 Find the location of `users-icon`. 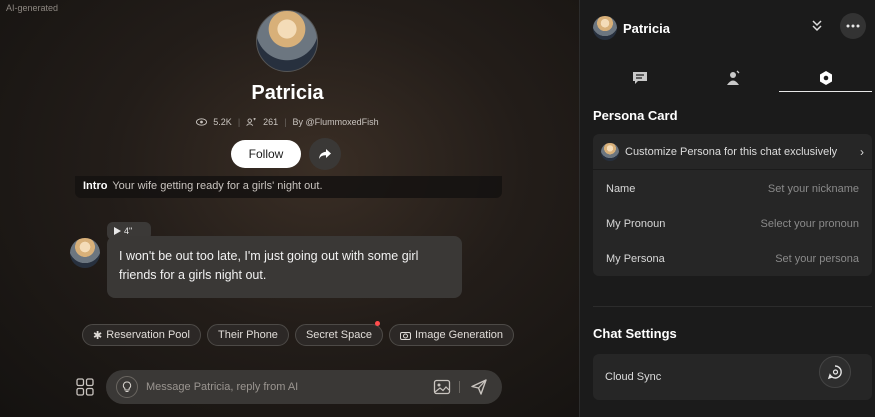

users-icon is located at coordinates (251, 122).